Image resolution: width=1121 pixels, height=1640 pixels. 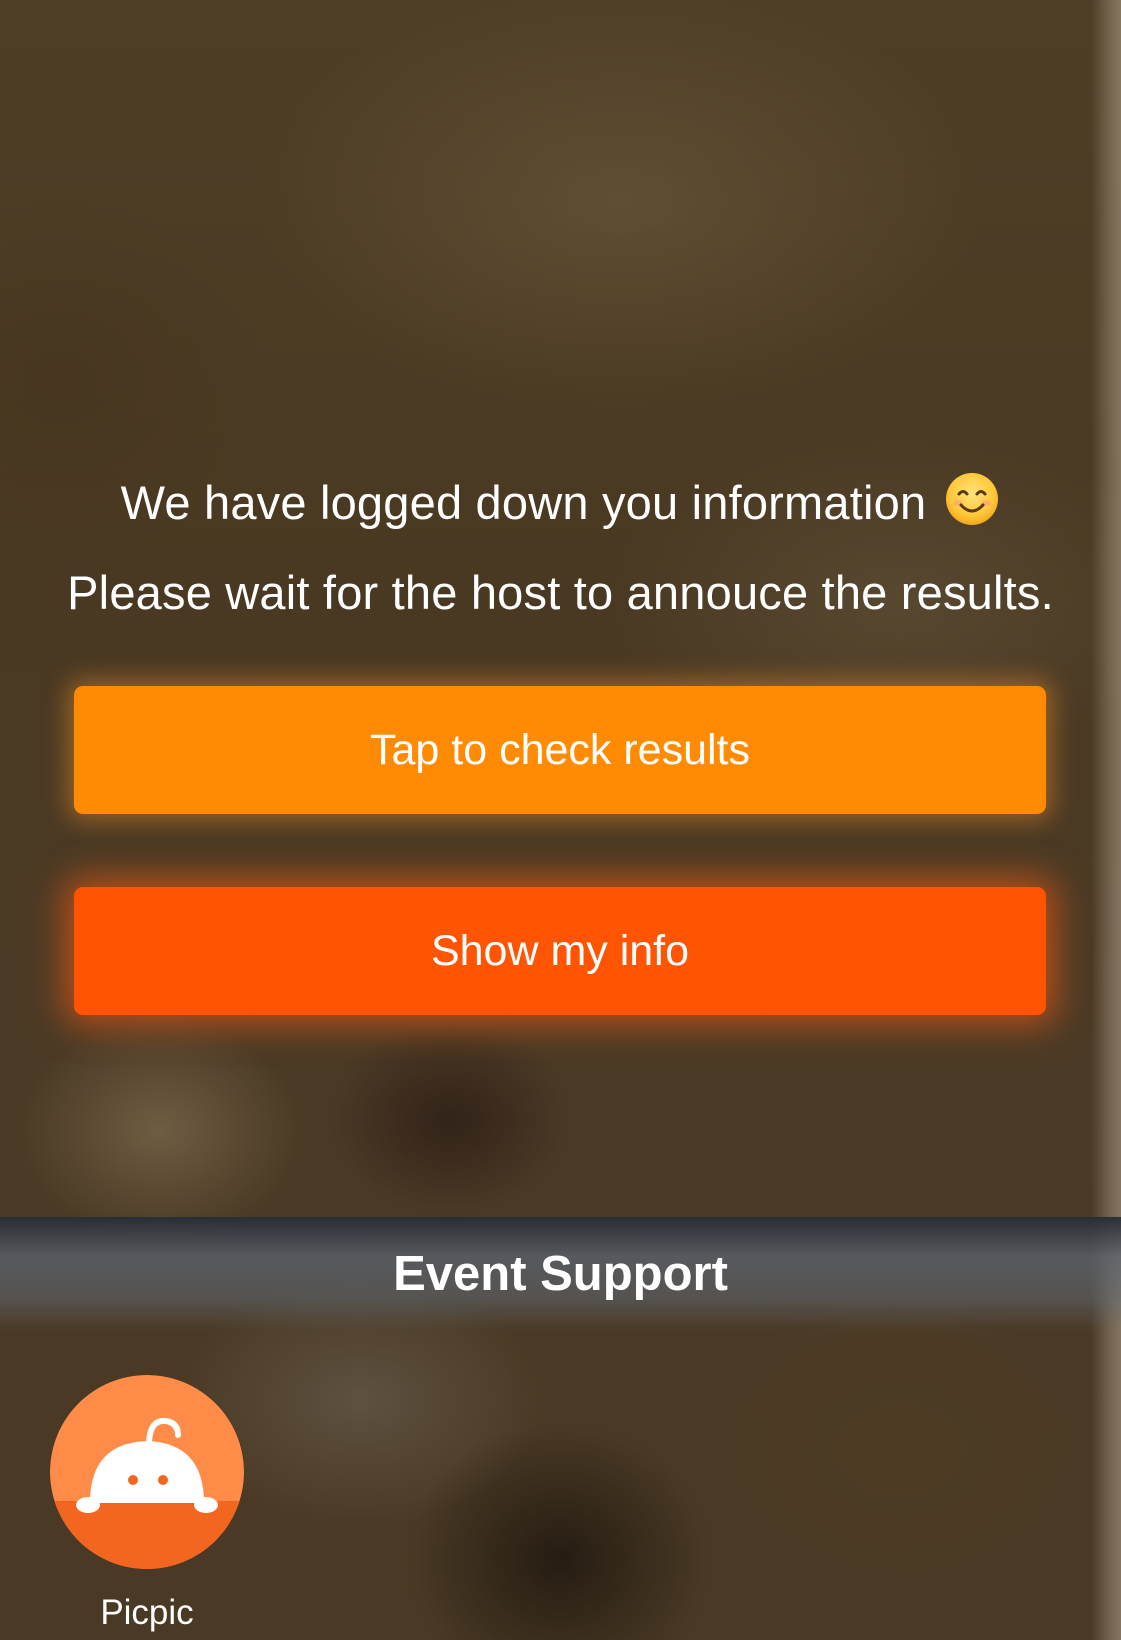 I want to click on screen-edge-shadow, so click(x=1106, y=820).